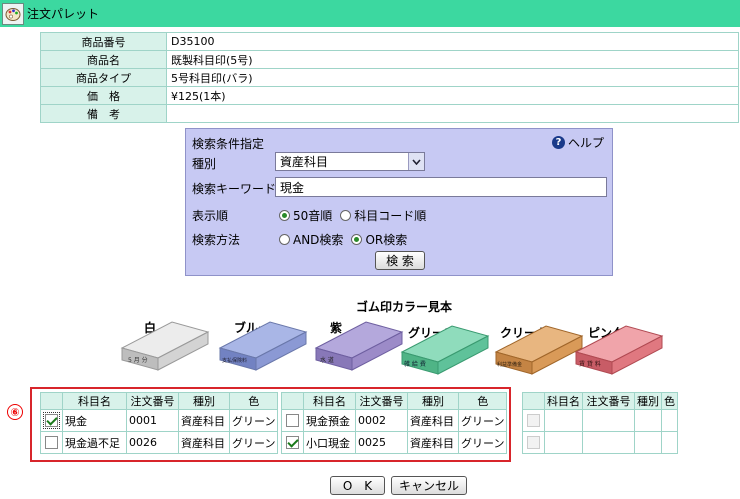  Describe the element at coordinates (210, 216) in the screenshot. I see `order-label: 表示順` at that location.